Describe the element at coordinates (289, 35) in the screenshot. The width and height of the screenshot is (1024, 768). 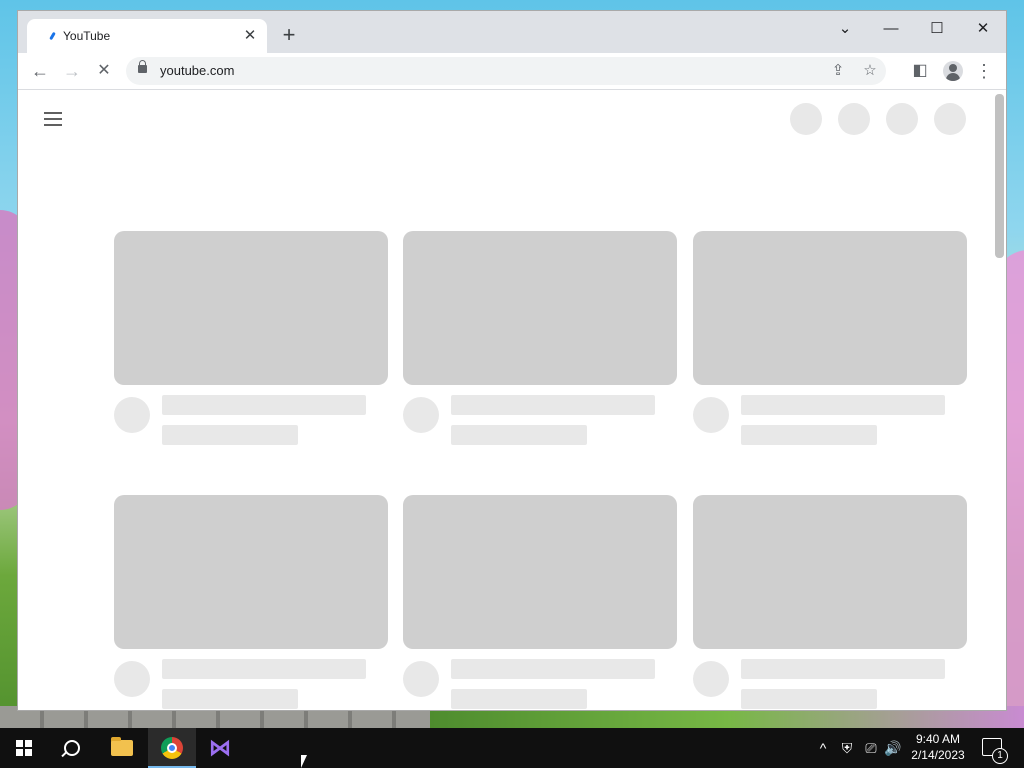
I see `new-tab-button: +` at that location.